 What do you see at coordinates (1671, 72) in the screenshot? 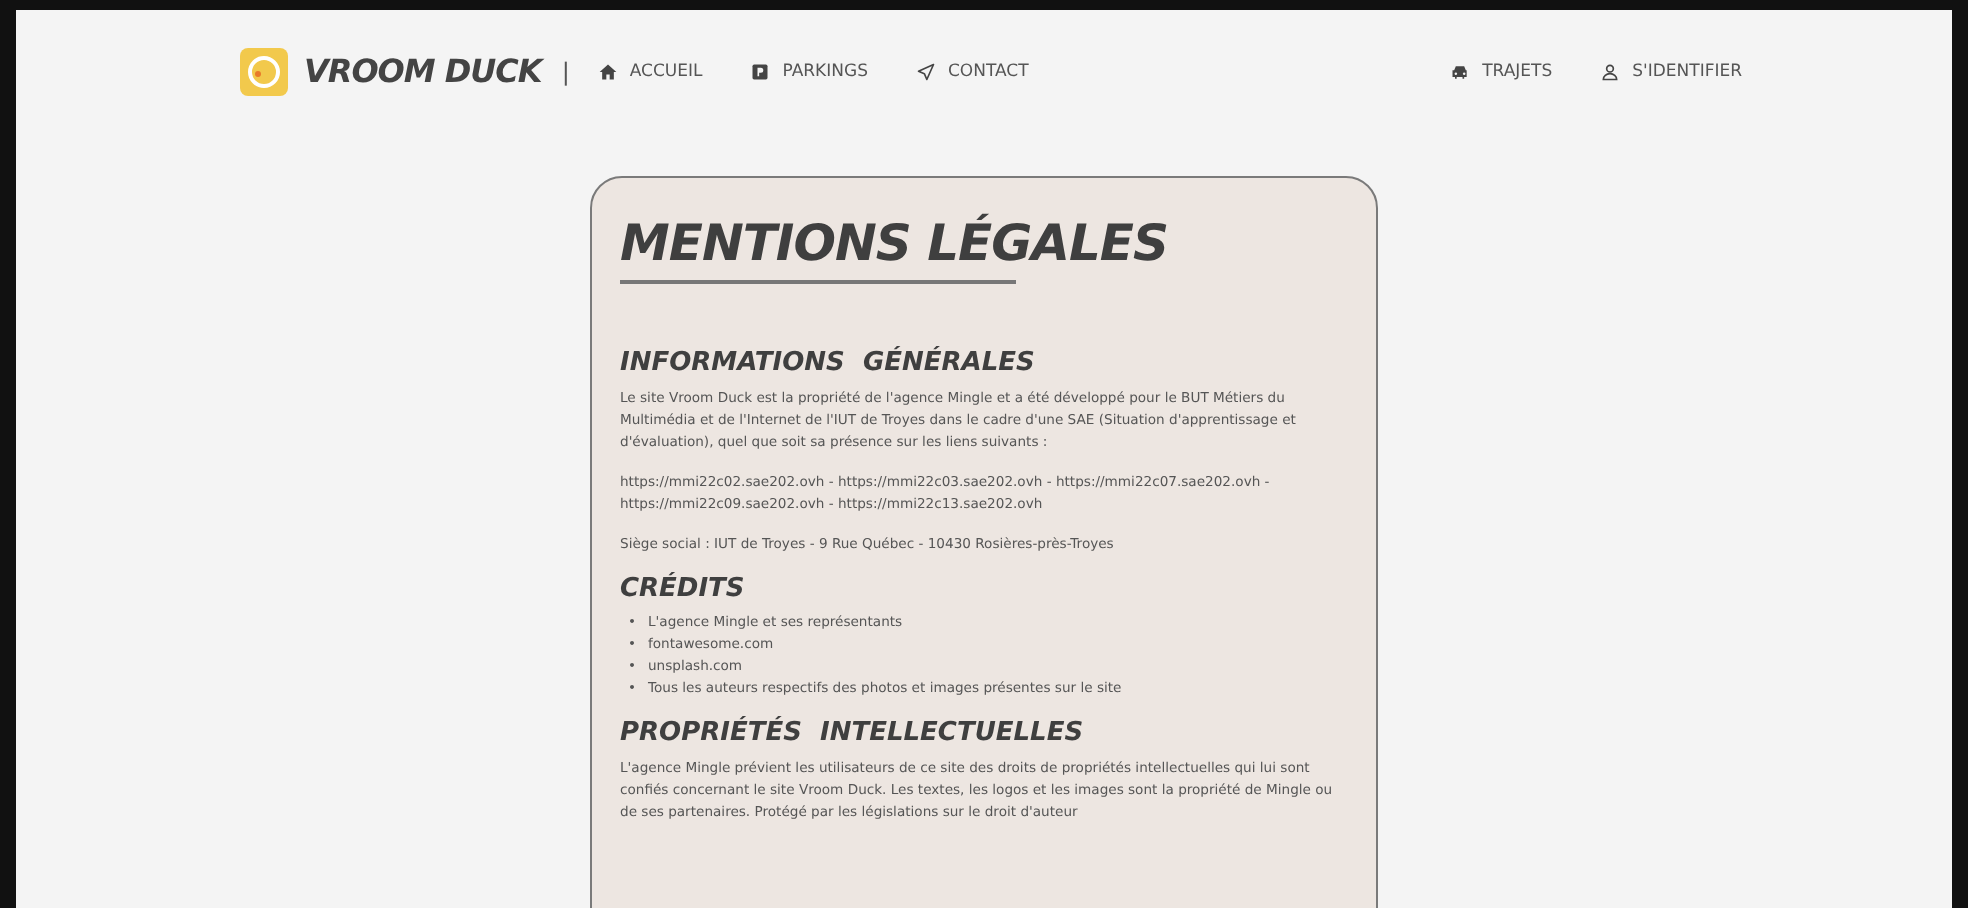
I see `nav-link: S'IDENTIFIER` at bounding box center [1671, 72].